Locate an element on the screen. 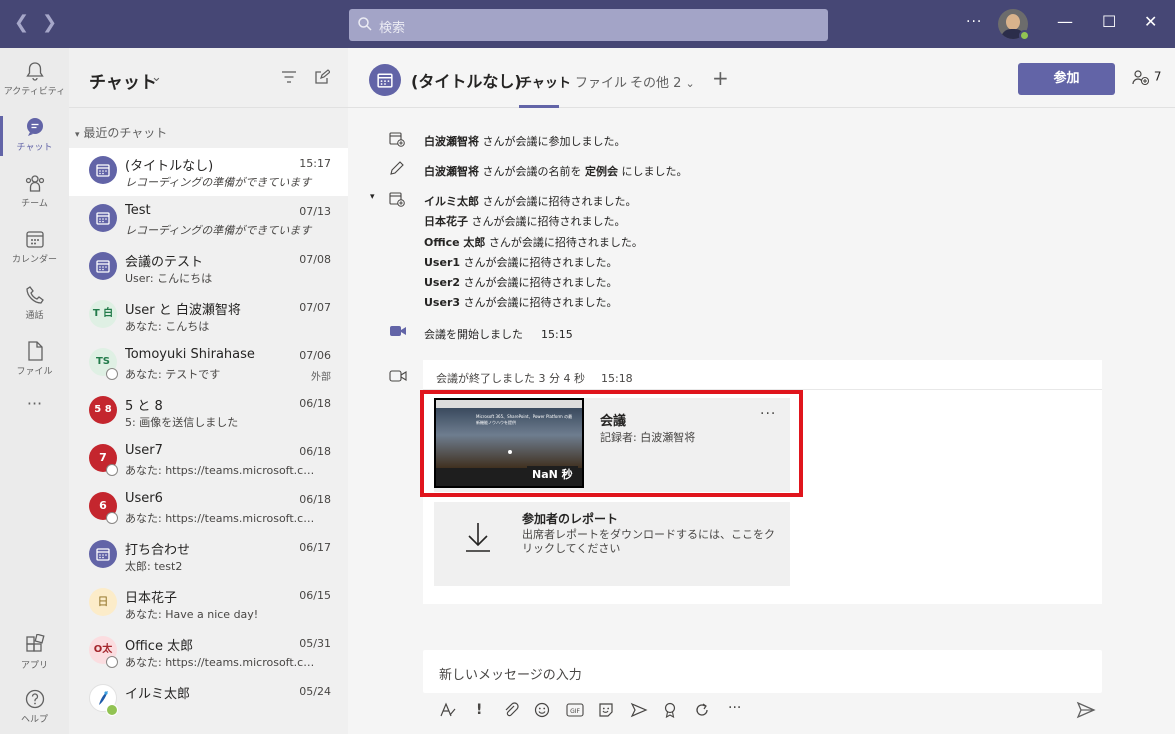  new-chat-icon is located at coordinates (322, 78).